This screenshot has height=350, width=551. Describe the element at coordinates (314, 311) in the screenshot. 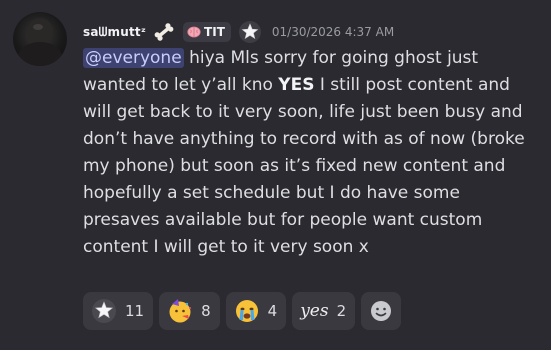

I see `yes-sticker: yes` at that location.